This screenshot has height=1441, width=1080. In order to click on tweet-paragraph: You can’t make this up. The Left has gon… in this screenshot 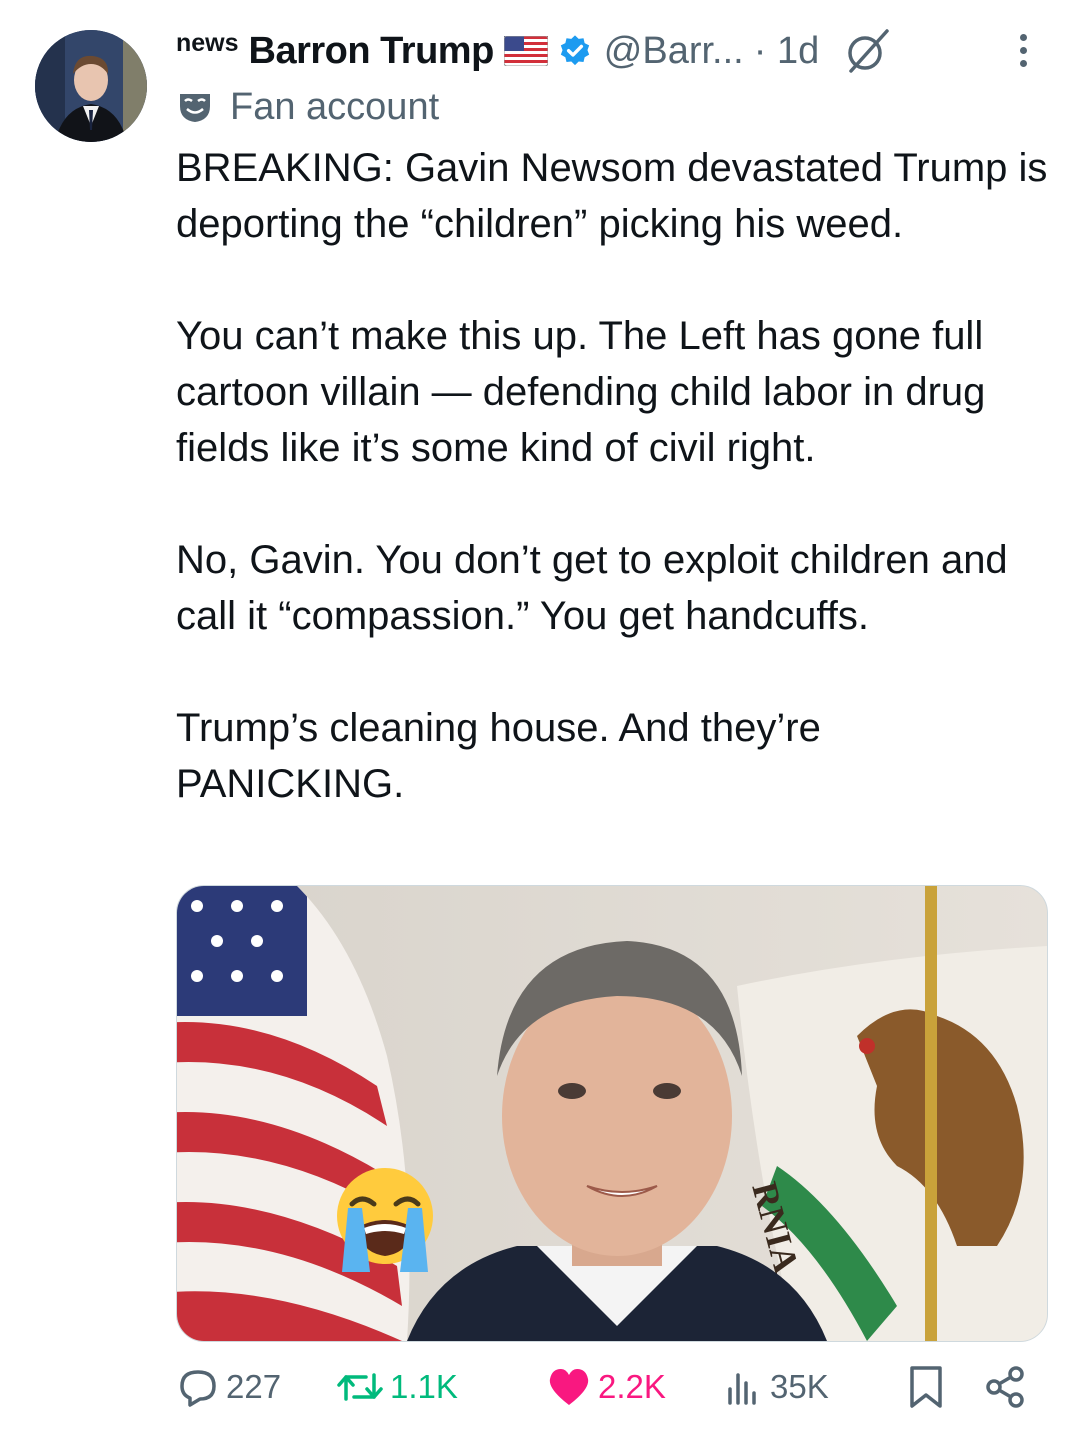, I will do `click(581, 392)`.